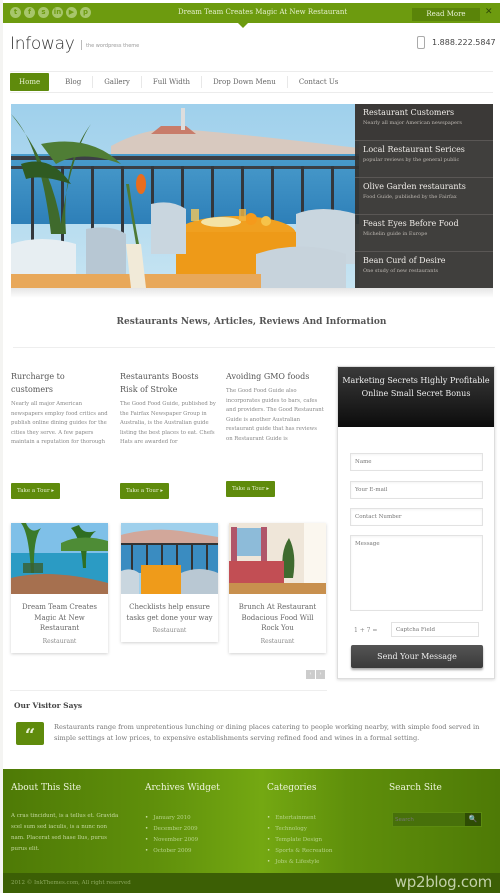 This screenshot has height=893, width=500. I want to click on logo-divider, so click(81, 45).